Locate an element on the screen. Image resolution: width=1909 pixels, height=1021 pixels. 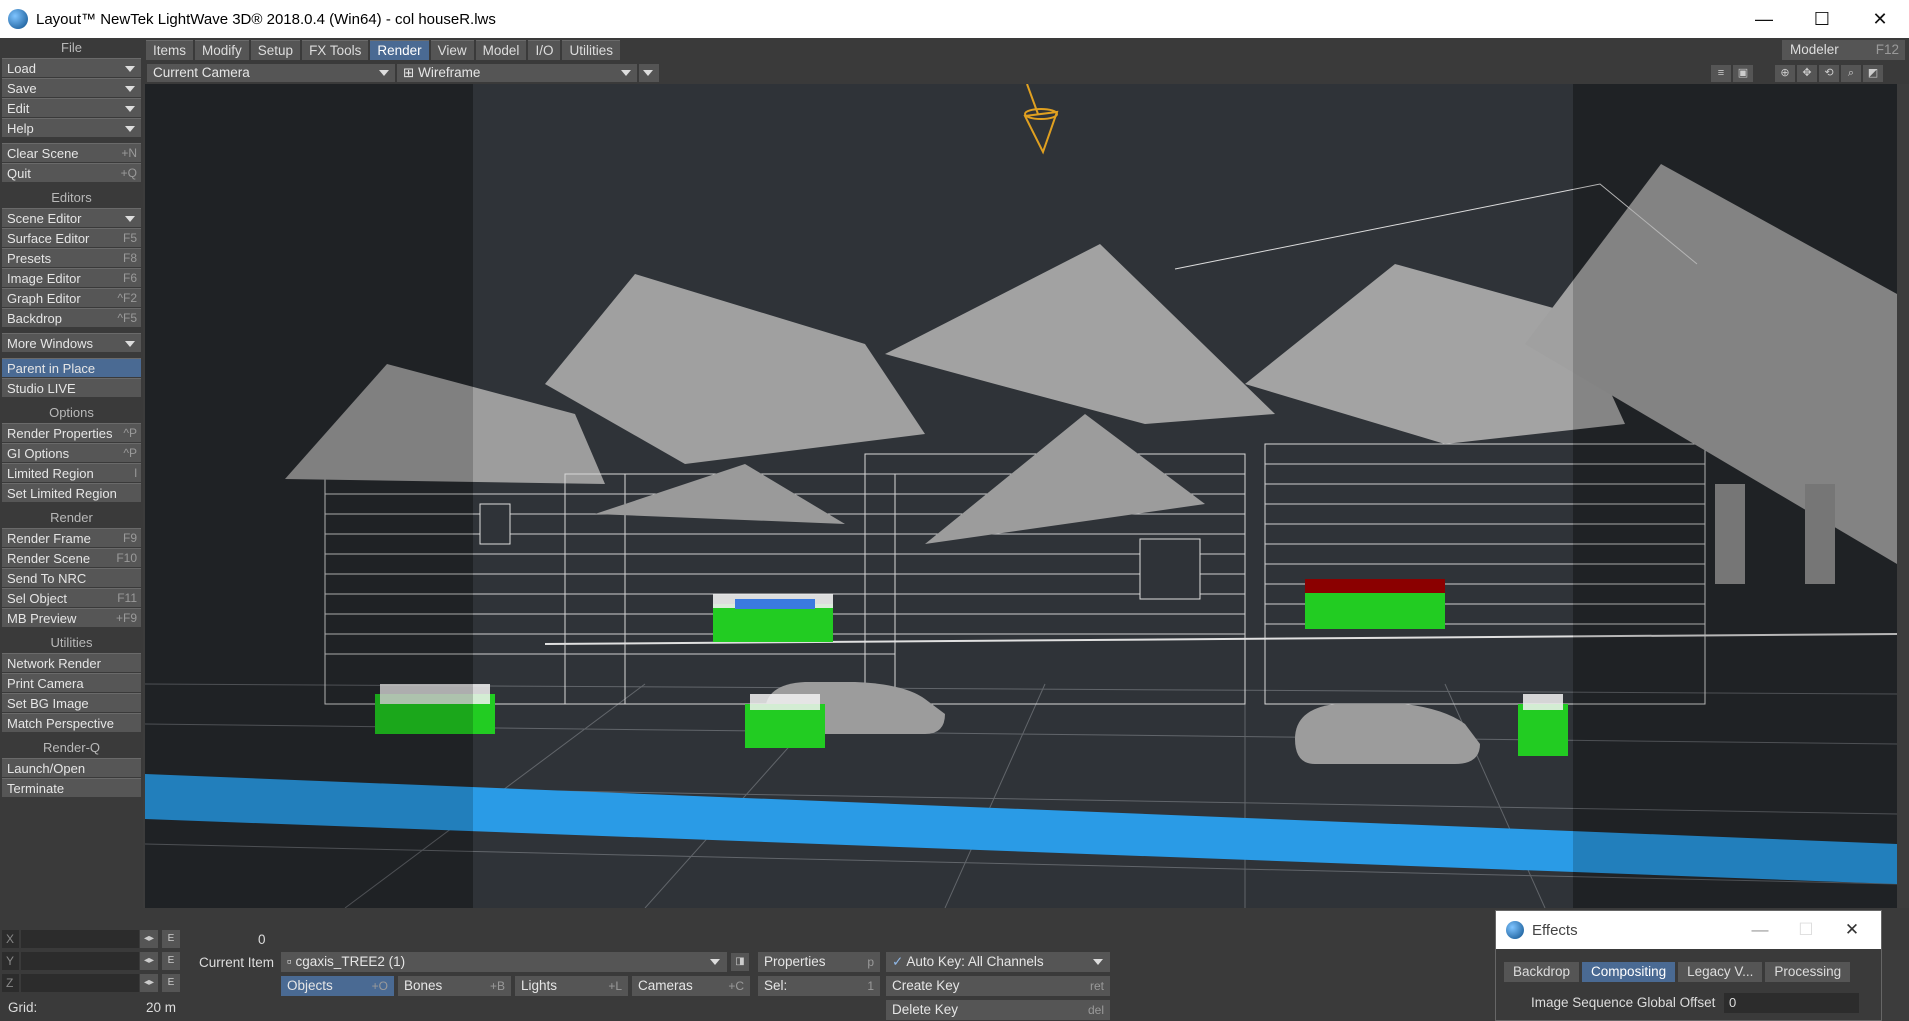
z-arrows-icon: ◂▸ is located at coordinates (149, 983).